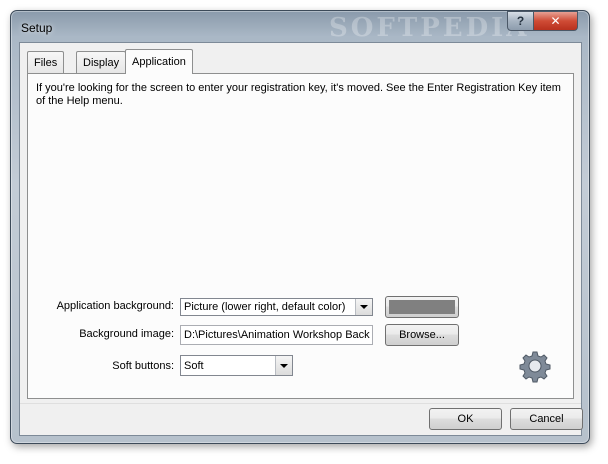 The image size is (608, 464). I want to click on tab-application: Application, so click(159, 61).